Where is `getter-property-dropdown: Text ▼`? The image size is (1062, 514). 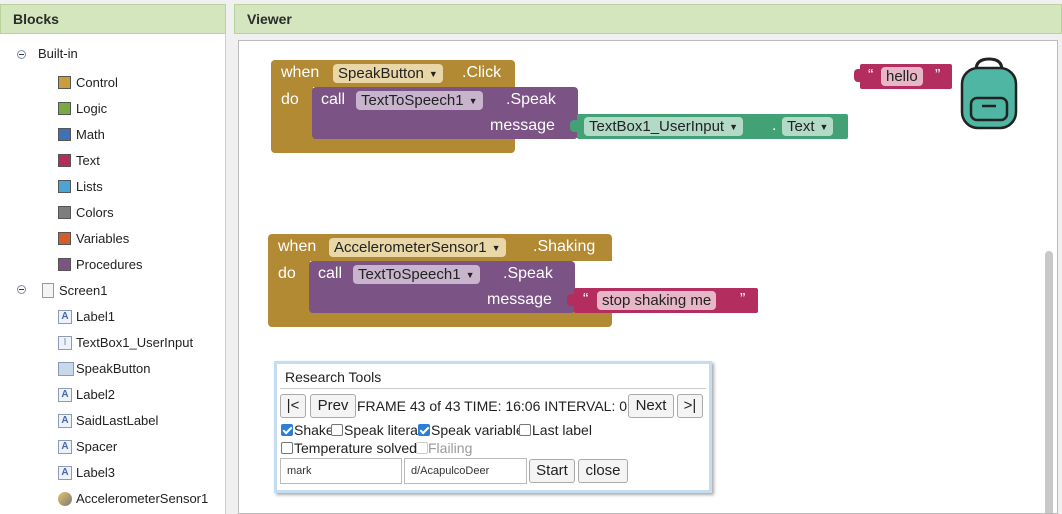 getter-property-dropdown: Text ▼ is located at coordinates (808, 126).